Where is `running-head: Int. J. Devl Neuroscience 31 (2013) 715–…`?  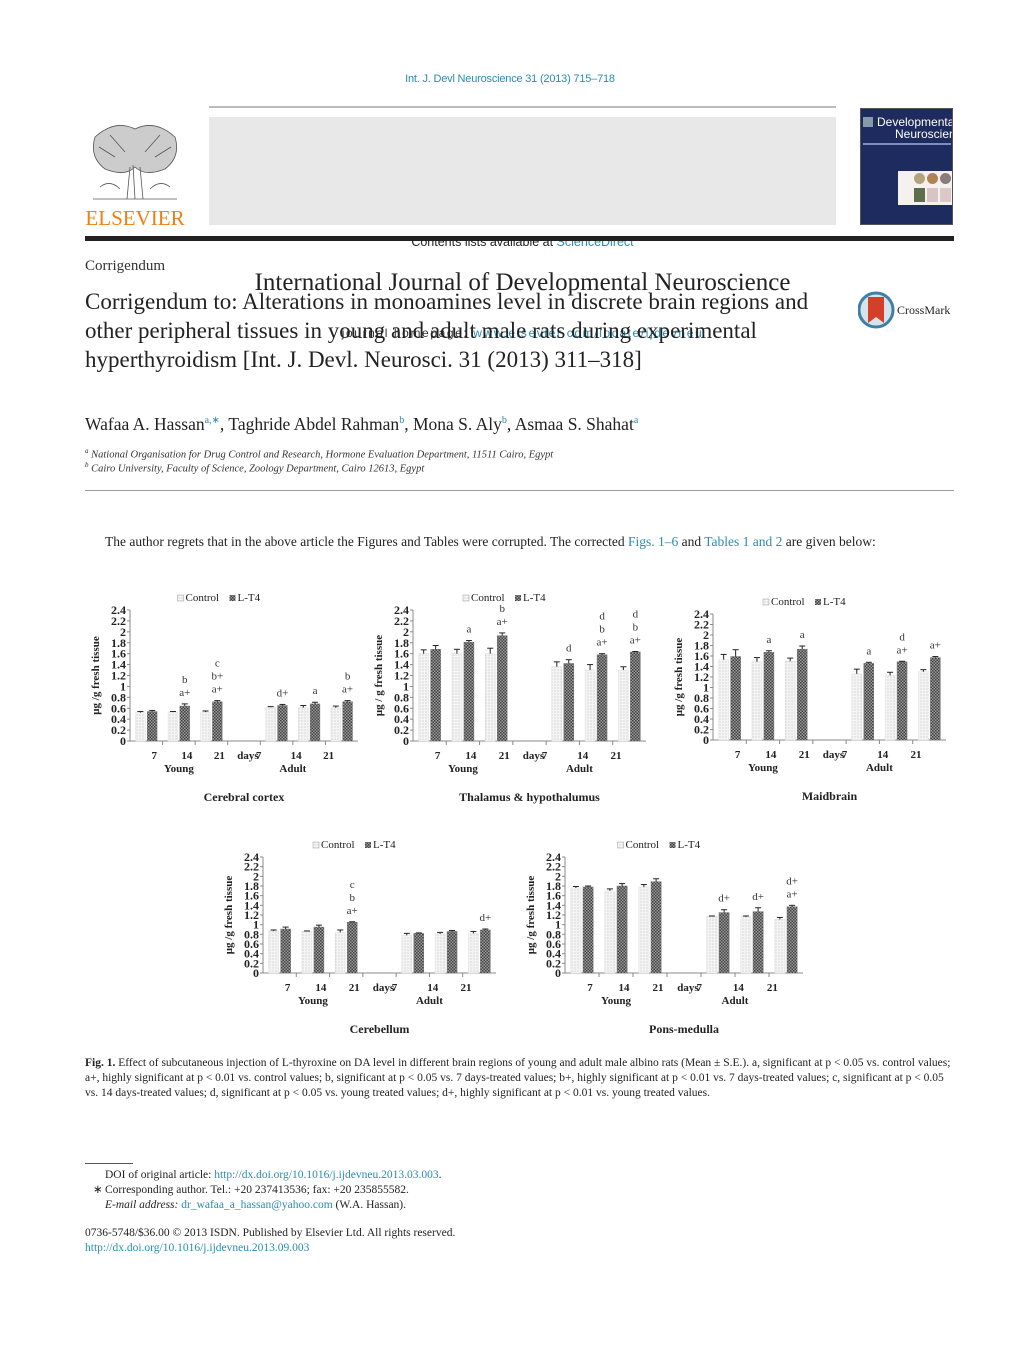
running-head: Int. J. Devl Neuroscience 31 (2013) 715–… is located at coordinates (510, 79).